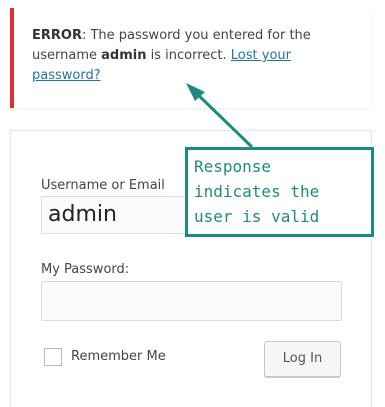 The height and width of the screenshot is (407, 385). I want to click on password-label: My Password:, so click(85, 269).